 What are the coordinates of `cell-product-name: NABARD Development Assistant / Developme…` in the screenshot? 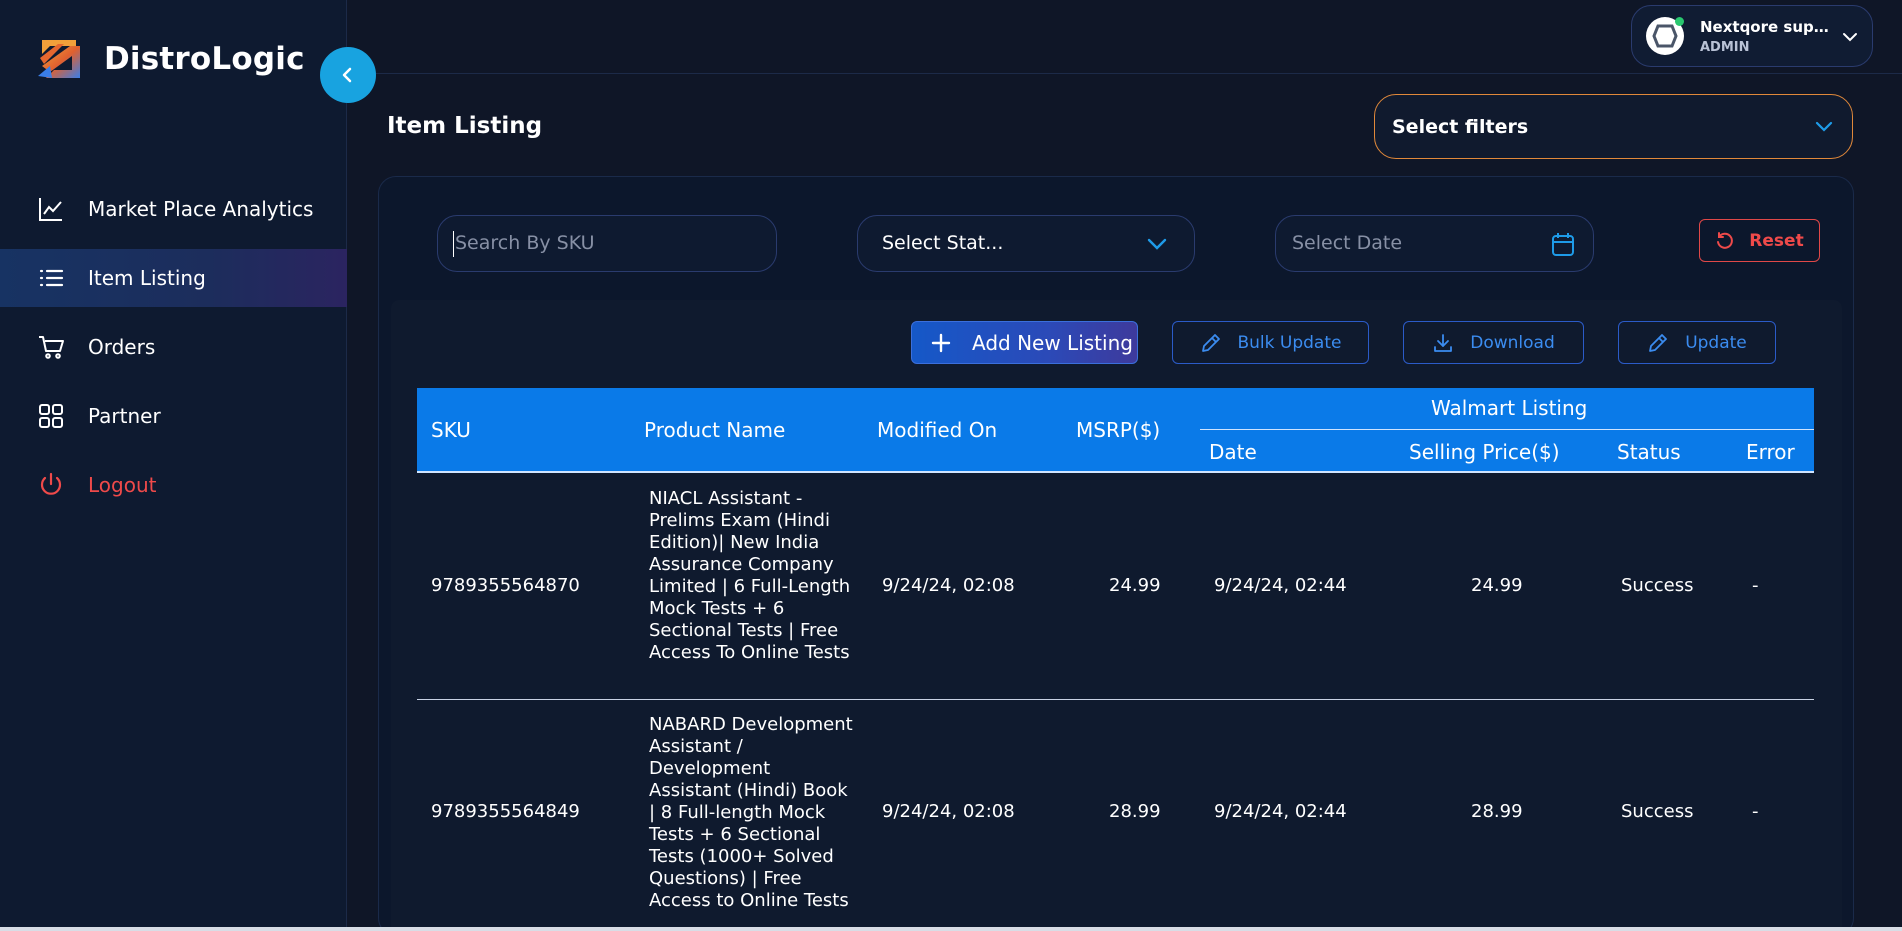 It's located at (751, 812).